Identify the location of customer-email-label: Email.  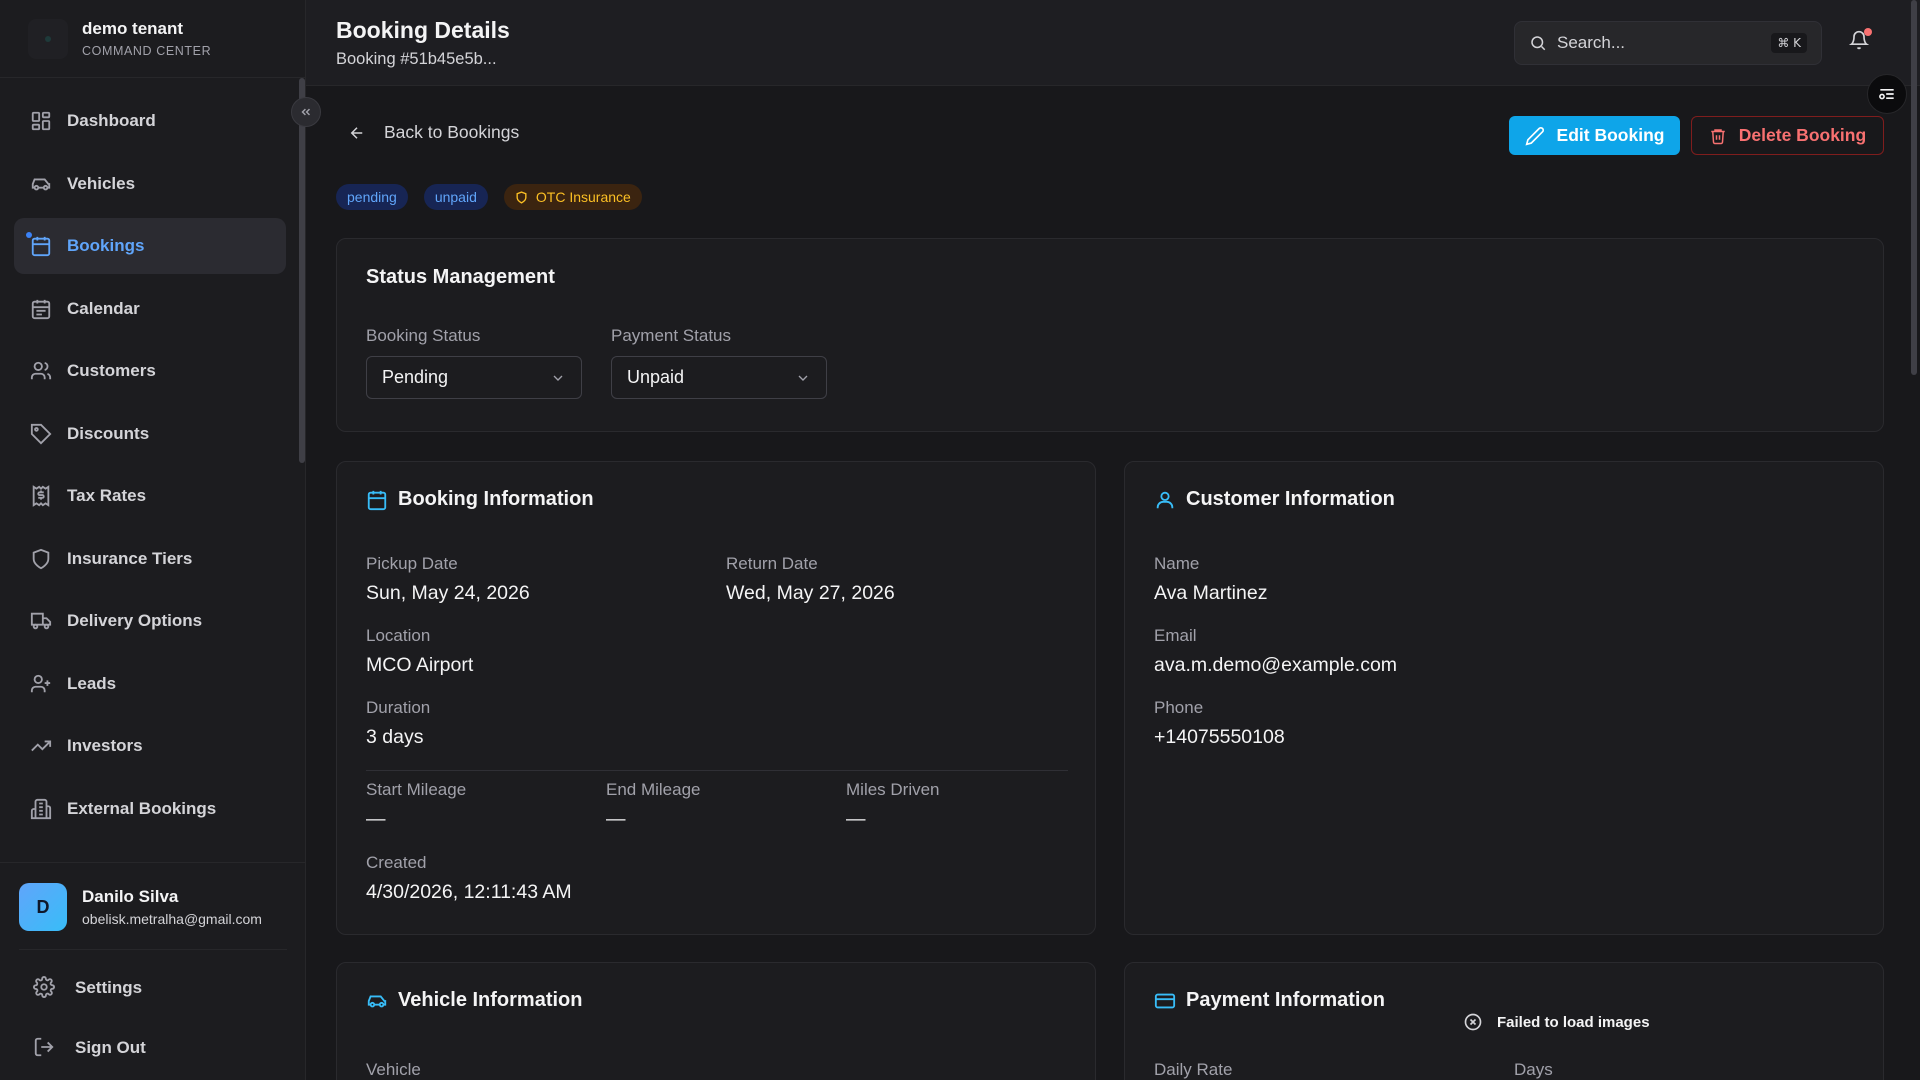
(1175, 635).